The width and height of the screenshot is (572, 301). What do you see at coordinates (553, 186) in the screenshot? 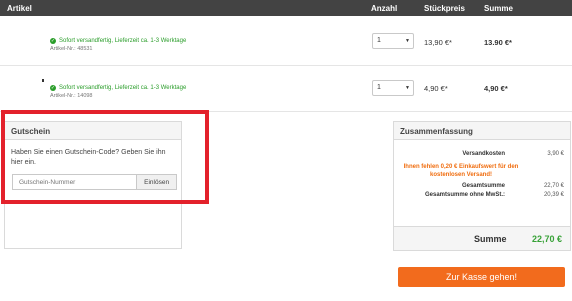
I see `subtotal-value: 22,70 €` at bounding box center [553, 186].